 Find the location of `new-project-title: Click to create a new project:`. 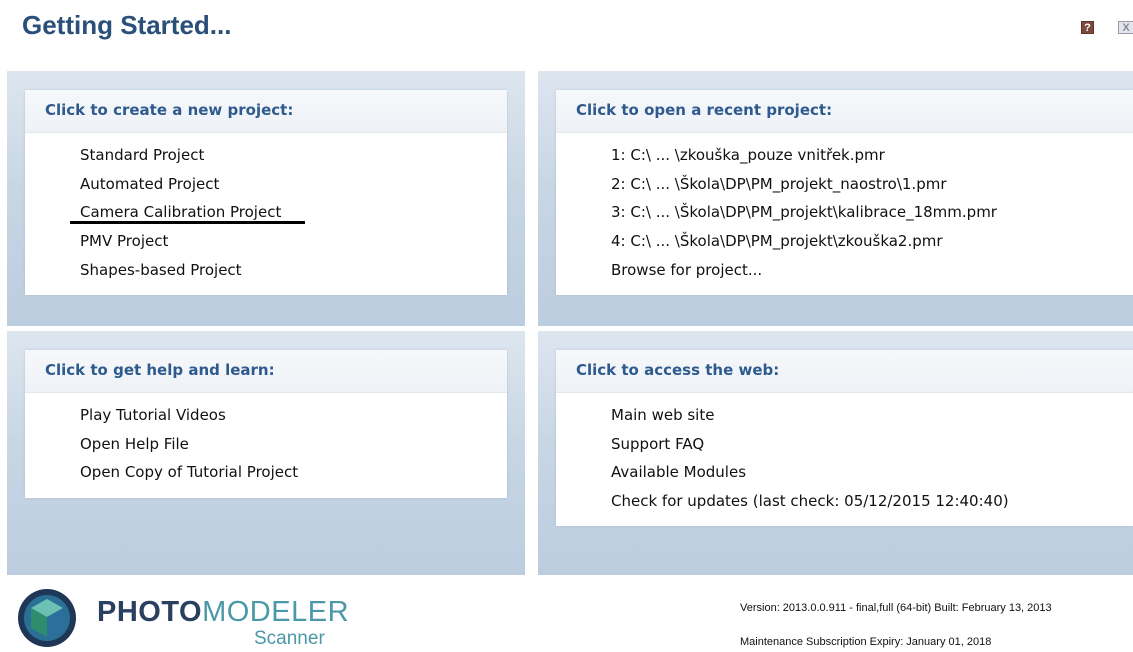

new-project-title: Click to create a new project: is located at coordinates (169, 110).